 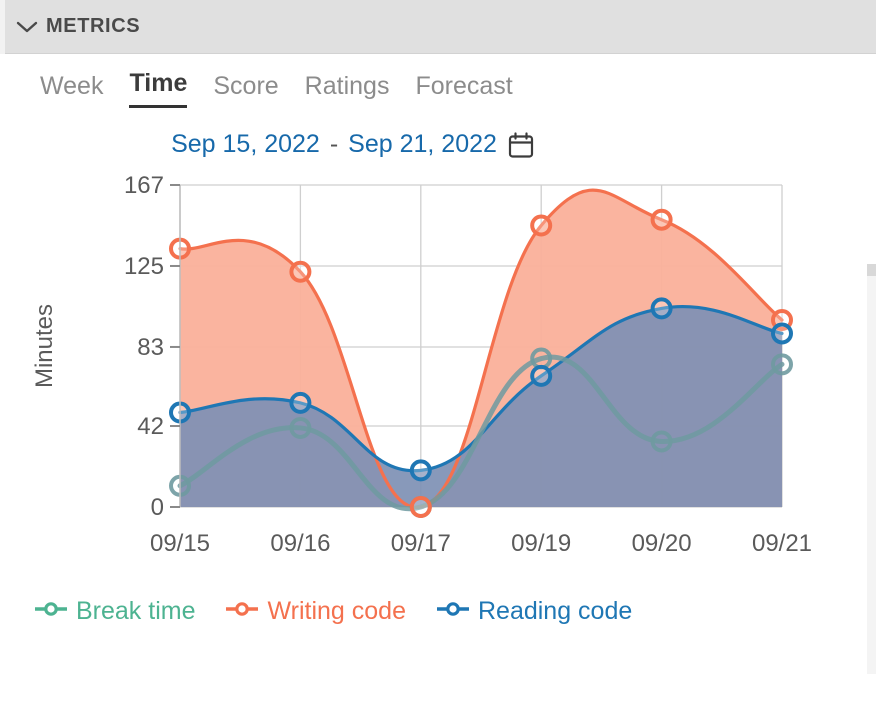 What do you see at coordinates (347, 91) in the screenshot?
I see `tab-ratings: Ratings` at bounding box center [347, 91].